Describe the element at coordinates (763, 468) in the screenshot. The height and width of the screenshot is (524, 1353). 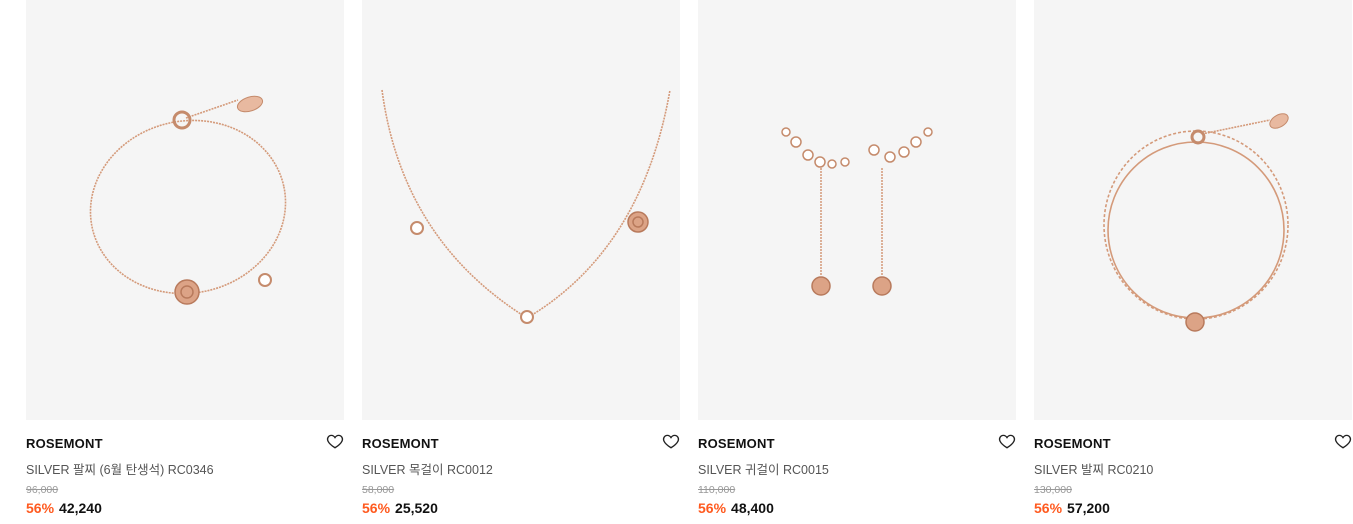
I see `product-name: SILVER 귀걸이 RC0015` at that location.